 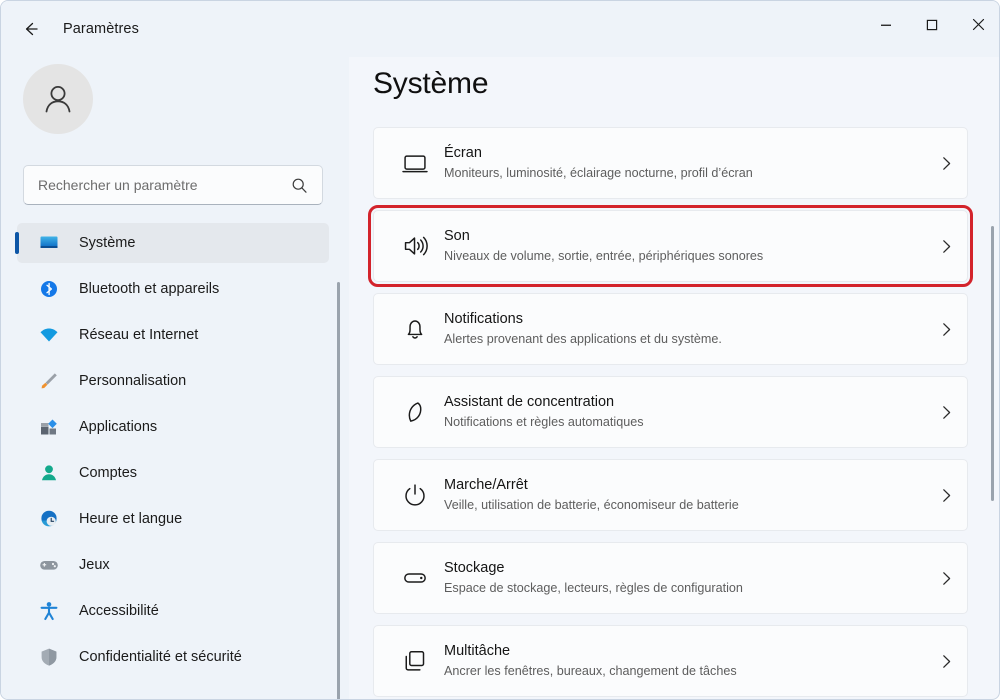 What do you see at coordinates (160, 657) in the screenshot?
I see `sidebar-item-label: Confidentialité et sécurité` at bounding box center [160, 657].